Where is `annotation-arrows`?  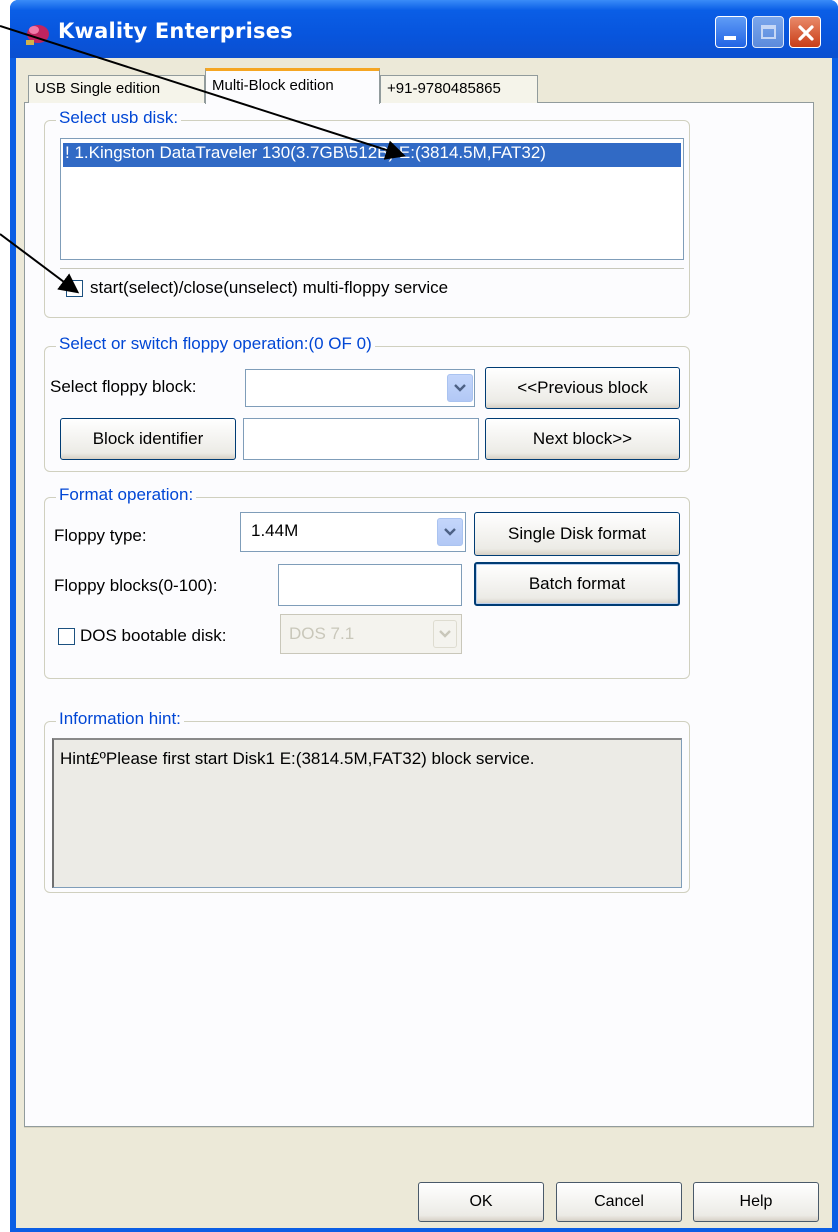
annotation-arrows is located at coordinates (203, 159).